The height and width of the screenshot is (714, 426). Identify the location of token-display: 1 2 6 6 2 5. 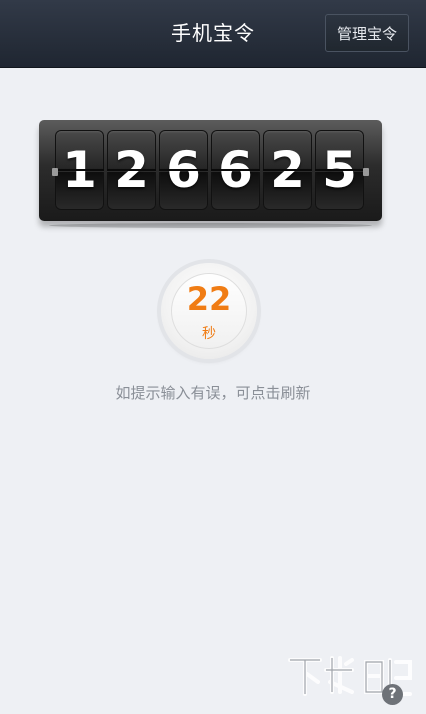
(210, 174).